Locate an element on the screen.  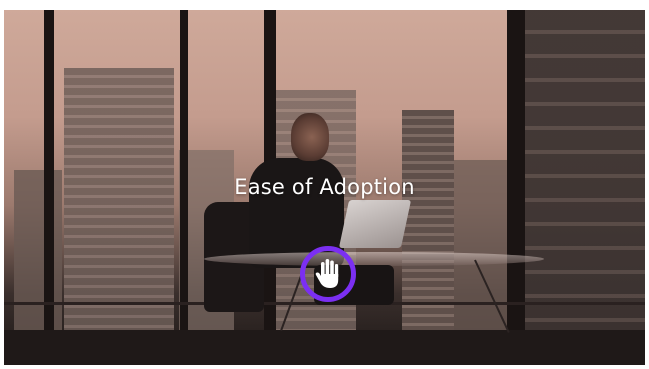
hand-button is located at coordinates (328, 274).